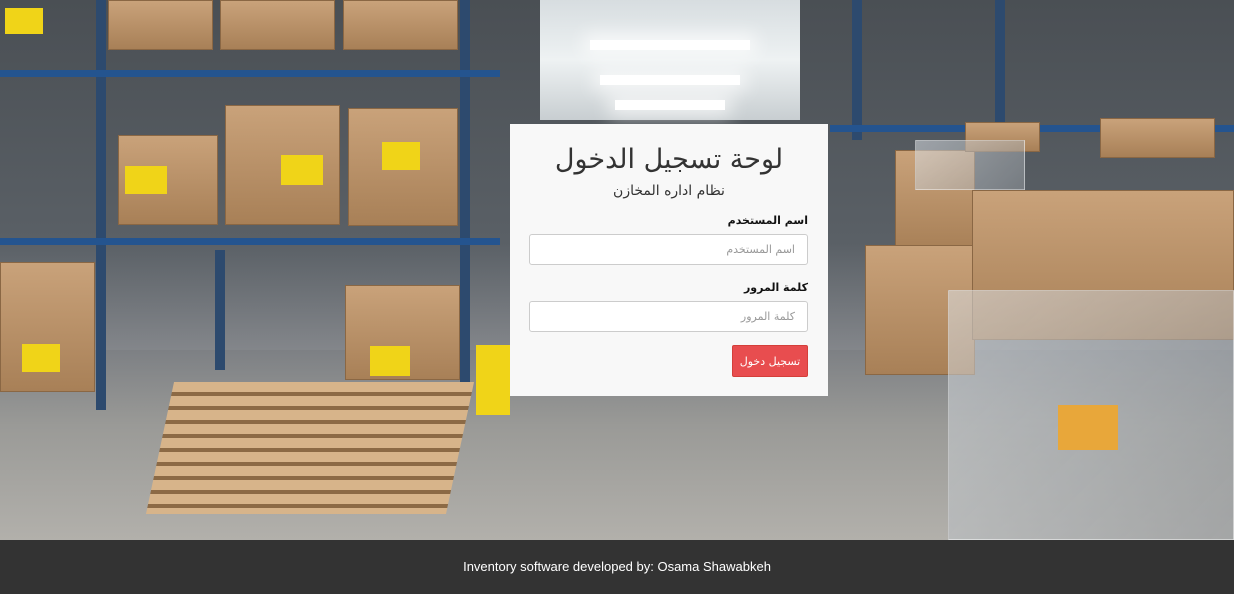 The height and width of the screenshot is (594, 1234). What do you see at coordinates (669, 159) in the screenshot?
I see `login-title: لوحة تسجيل الدخول` at bounding box center [669, 159].